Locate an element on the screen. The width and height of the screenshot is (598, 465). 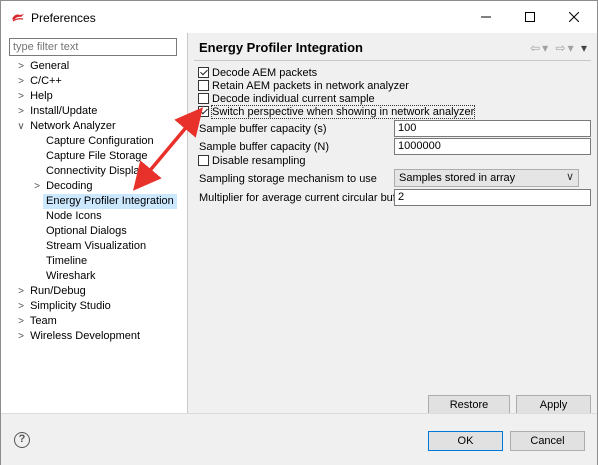
tree-item-c-cpp: > C/C++ is located at coordinates (38, 81).